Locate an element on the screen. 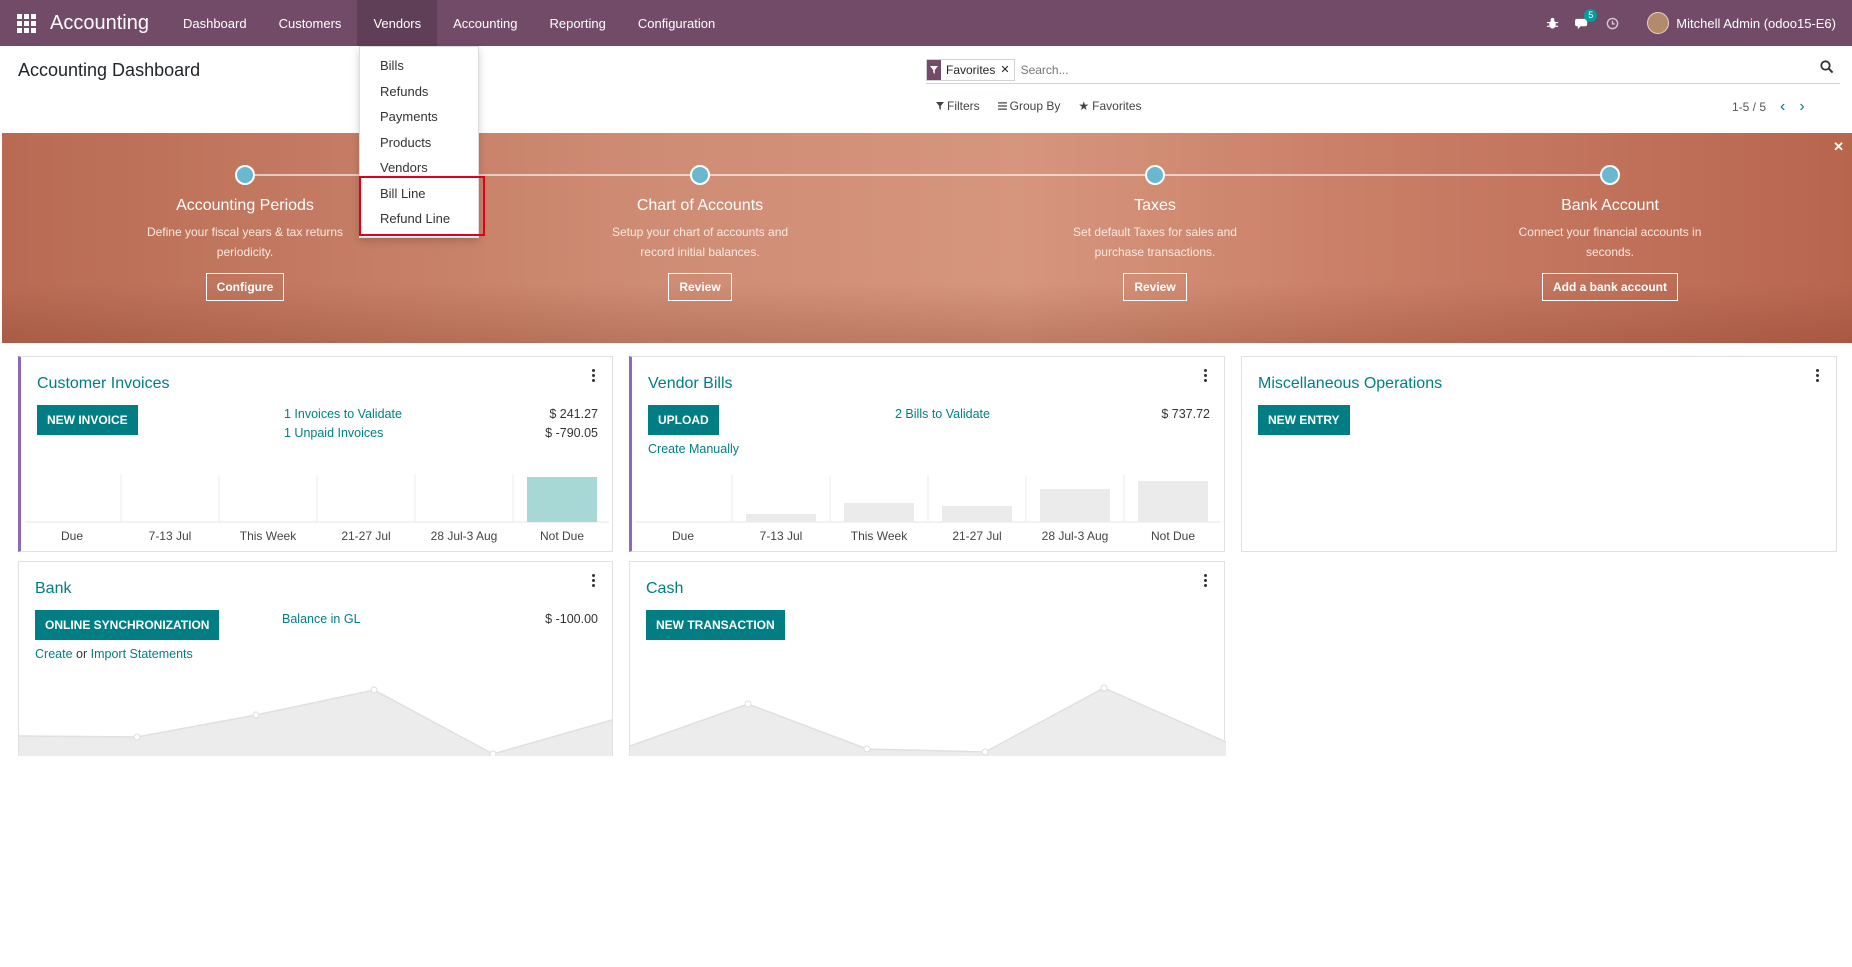  filters-label: Filters is located at coordinates (963, 106).